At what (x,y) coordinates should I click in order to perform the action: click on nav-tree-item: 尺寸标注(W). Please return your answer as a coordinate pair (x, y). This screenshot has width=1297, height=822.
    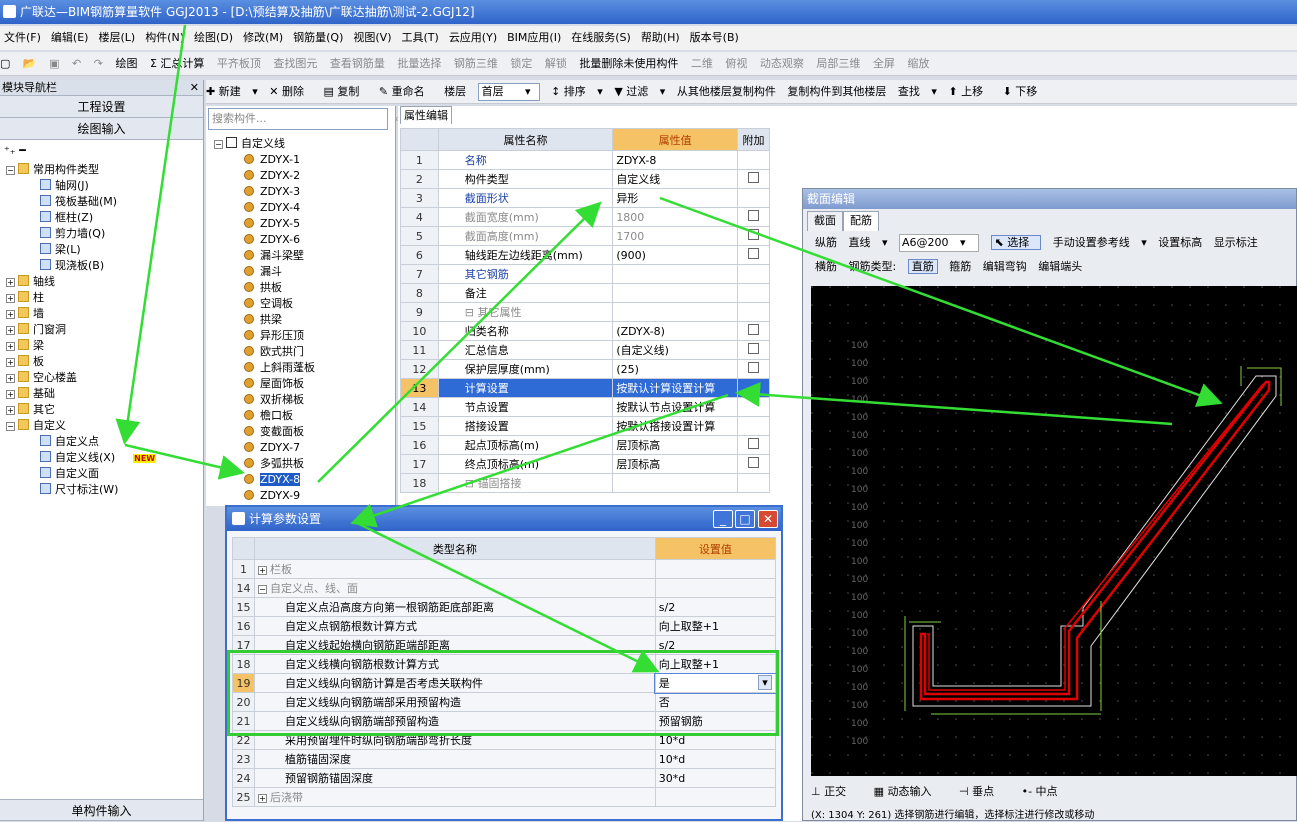
    Looking at the image, I should click on (104, 490).